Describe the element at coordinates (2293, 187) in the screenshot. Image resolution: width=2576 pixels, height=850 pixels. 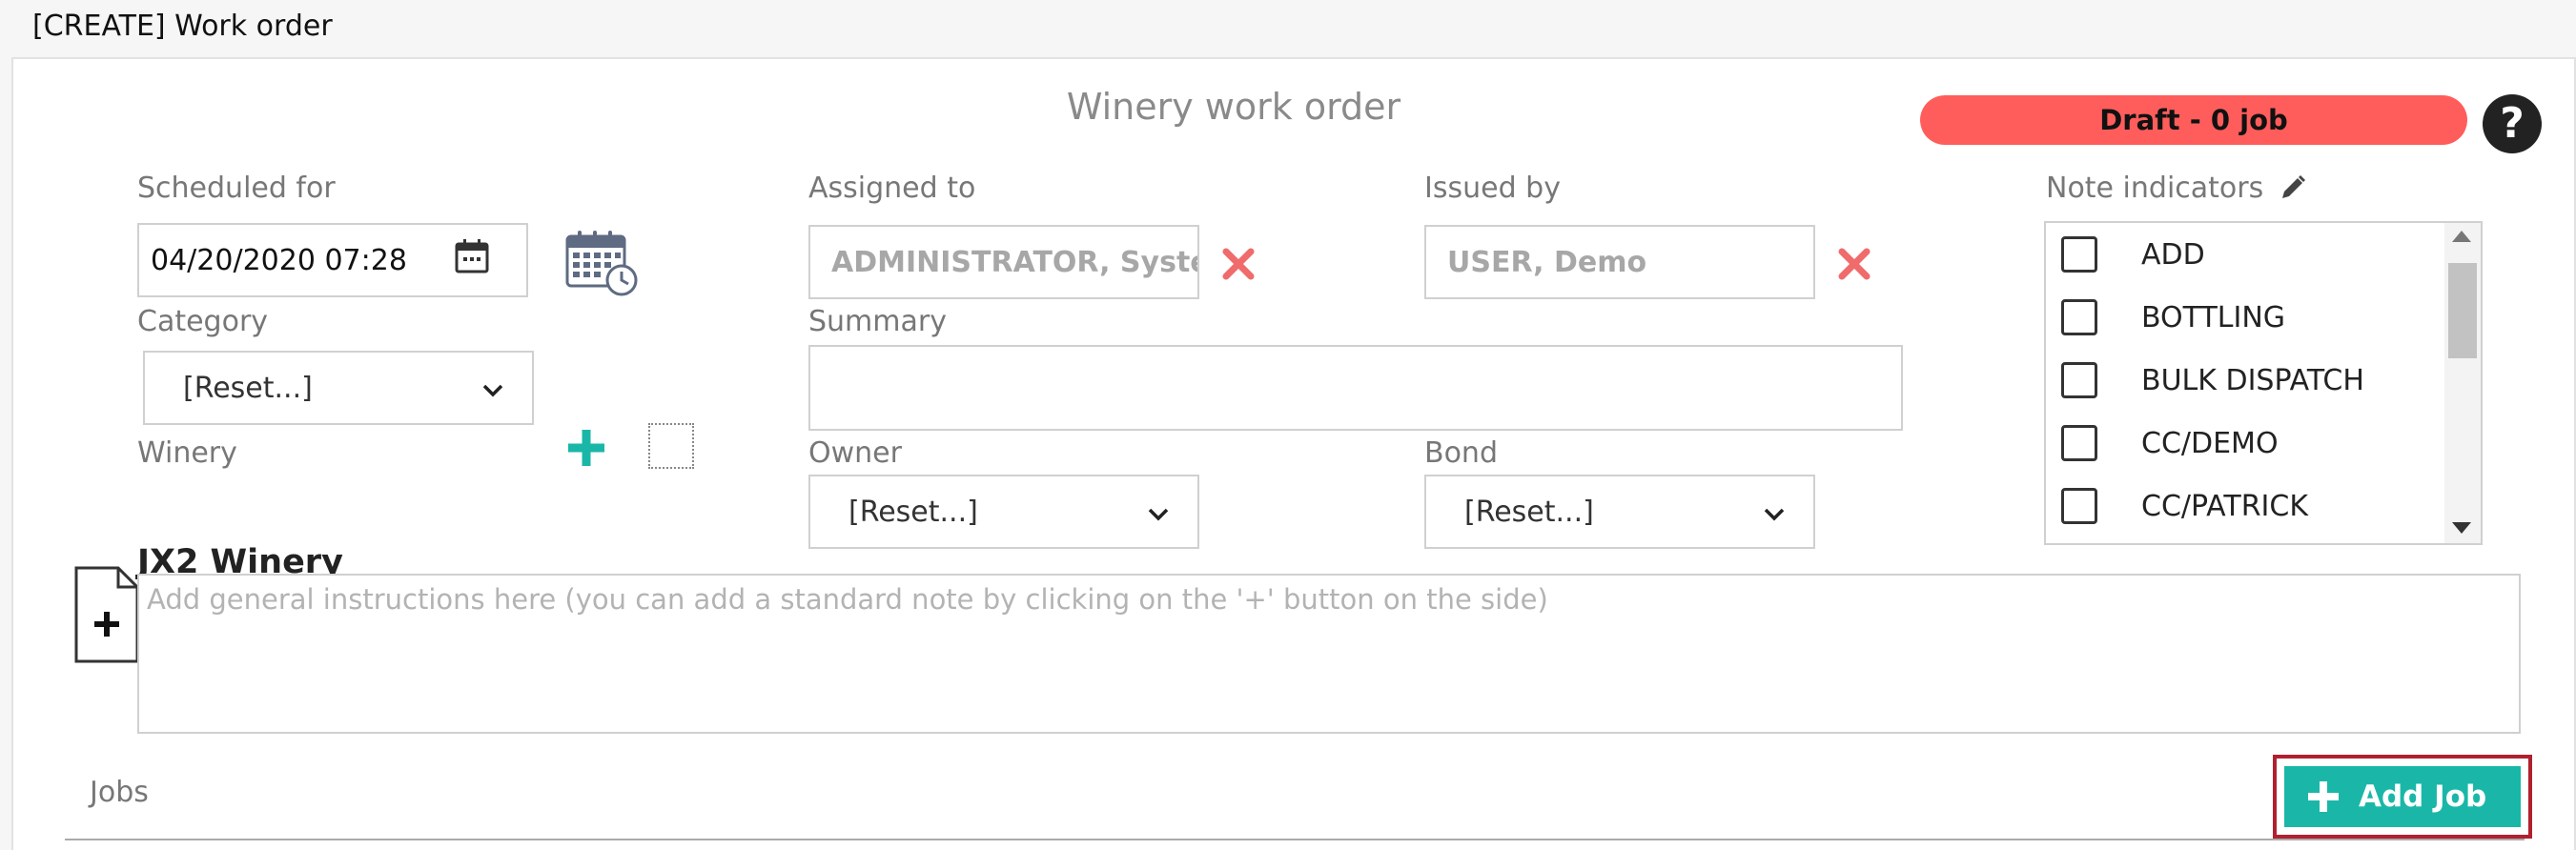
I see `edit-pencil-icon` at that location.